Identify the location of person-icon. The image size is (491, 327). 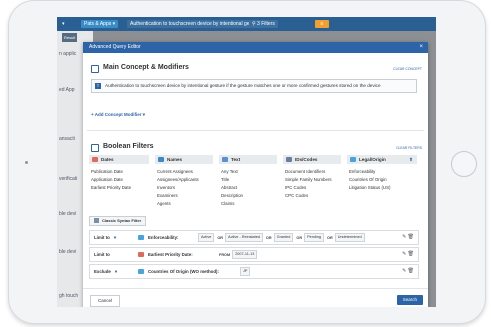
(161, 160).